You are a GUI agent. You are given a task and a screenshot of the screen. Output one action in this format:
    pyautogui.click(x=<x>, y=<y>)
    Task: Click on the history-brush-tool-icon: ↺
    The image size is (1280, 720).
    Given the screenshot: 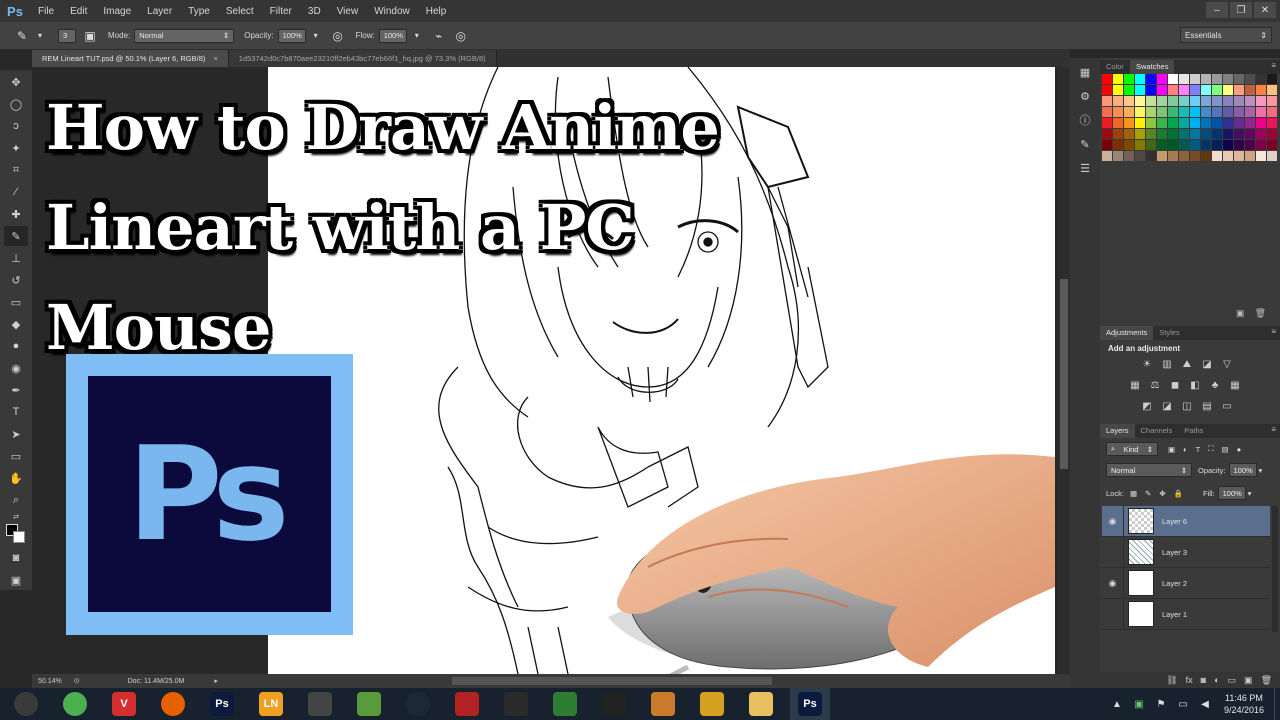 What is the action you would take?
    pyautogui.click(x=16, y=280)
    